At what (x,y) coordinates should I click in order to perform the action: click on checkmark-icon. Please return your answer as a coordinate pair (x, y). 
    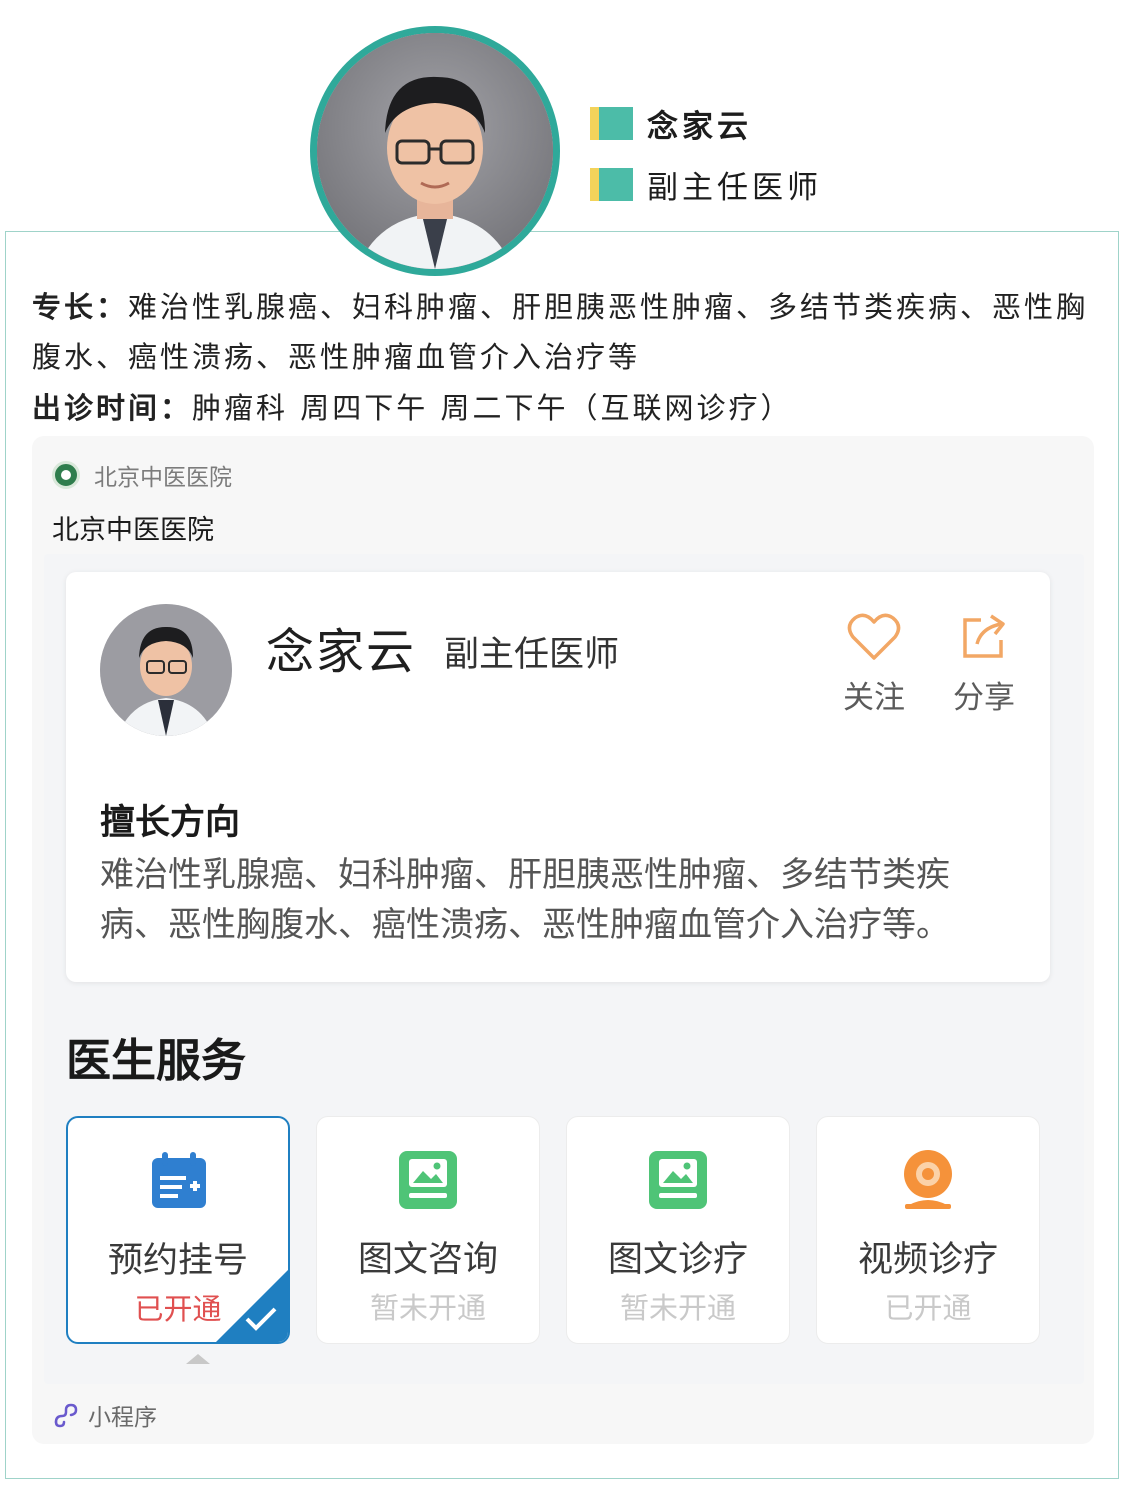
    Looking at the image, I should click on (261, 1319).